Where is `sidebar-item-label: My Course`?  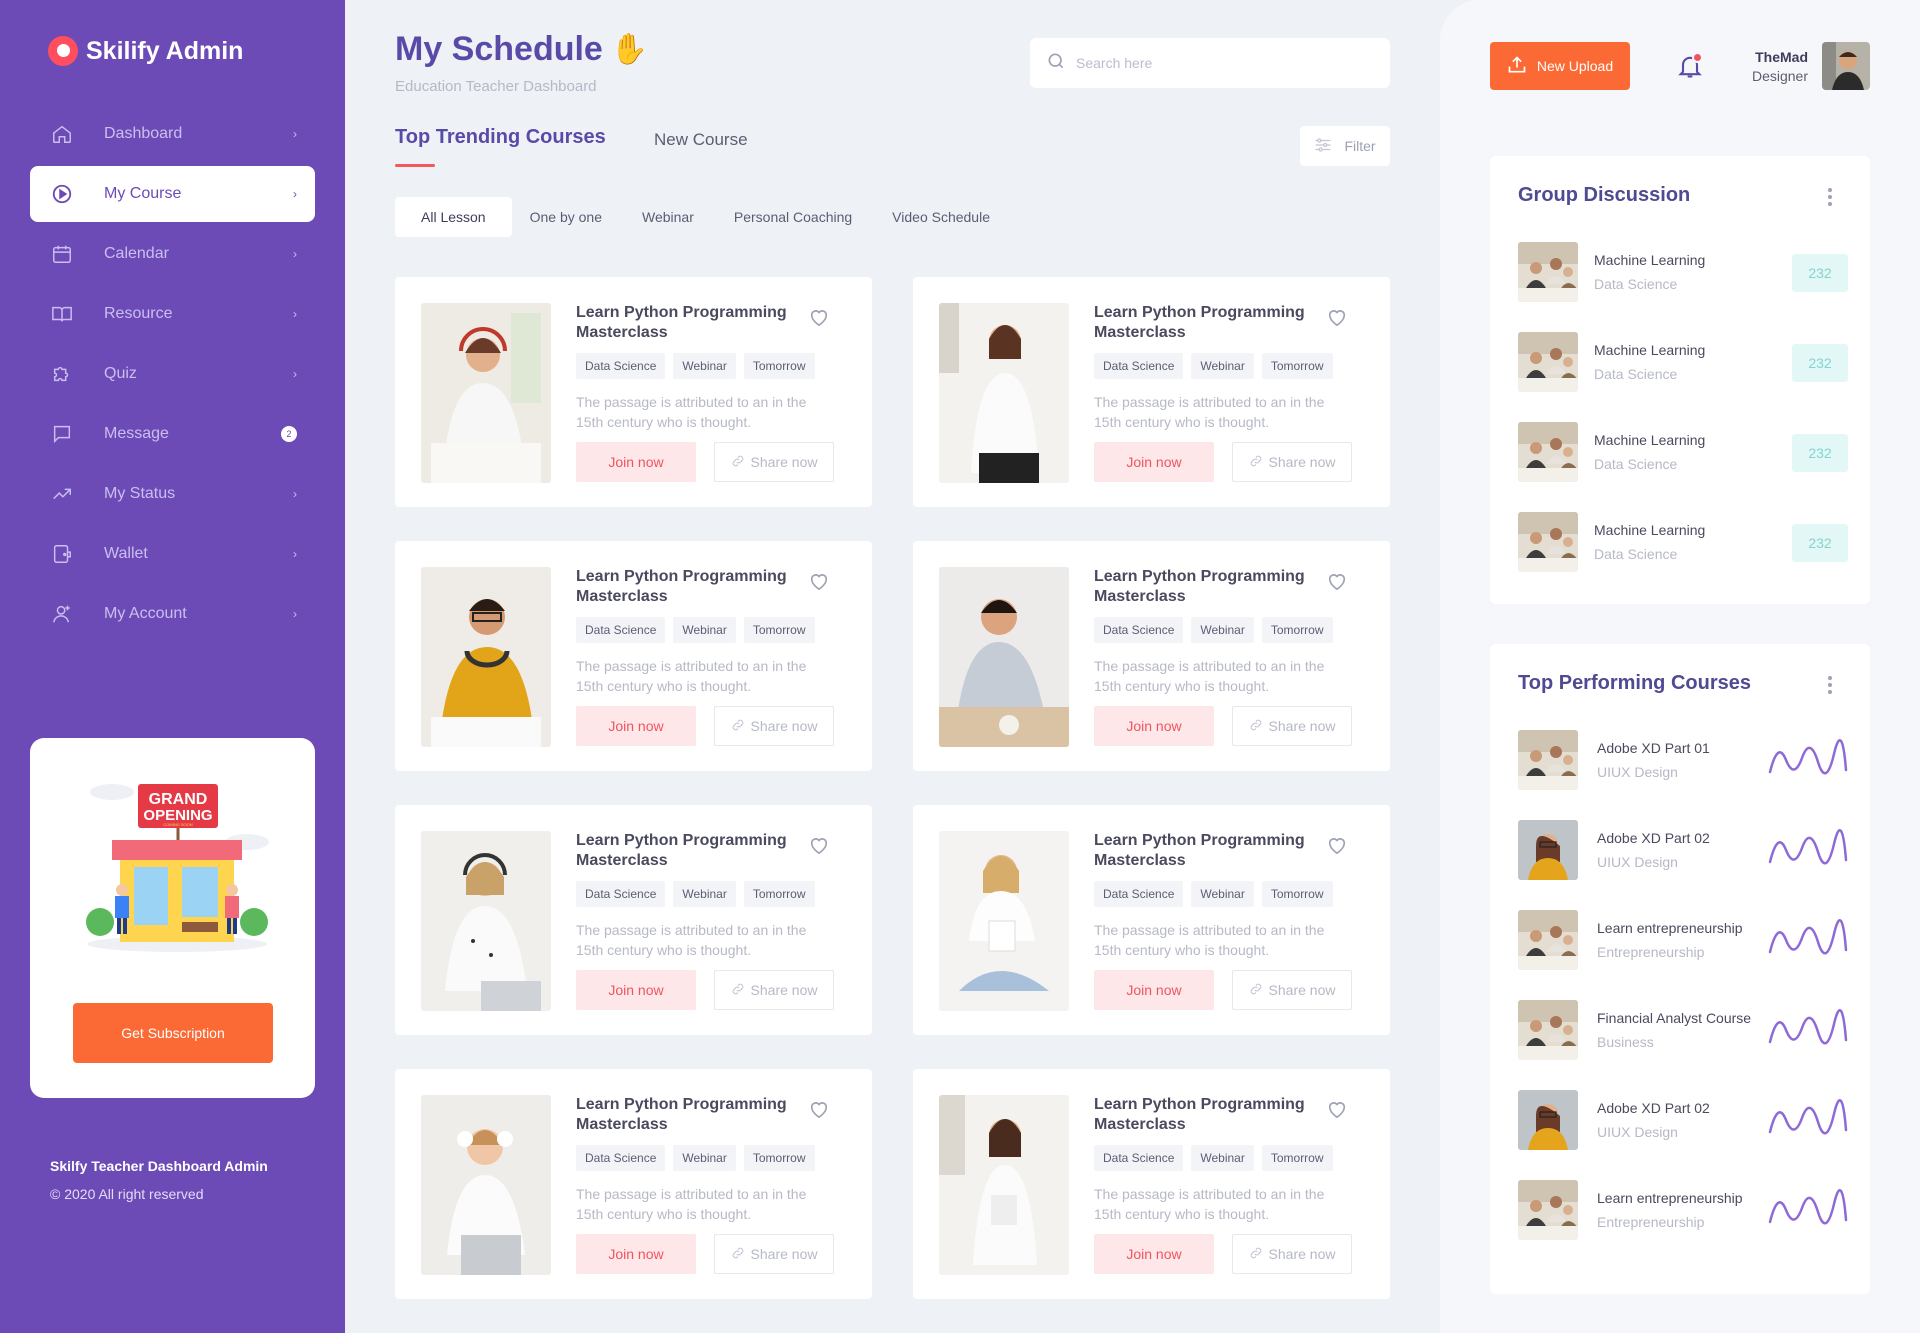
sidebar-item-label: My Course is located at coordinates (143, 193).